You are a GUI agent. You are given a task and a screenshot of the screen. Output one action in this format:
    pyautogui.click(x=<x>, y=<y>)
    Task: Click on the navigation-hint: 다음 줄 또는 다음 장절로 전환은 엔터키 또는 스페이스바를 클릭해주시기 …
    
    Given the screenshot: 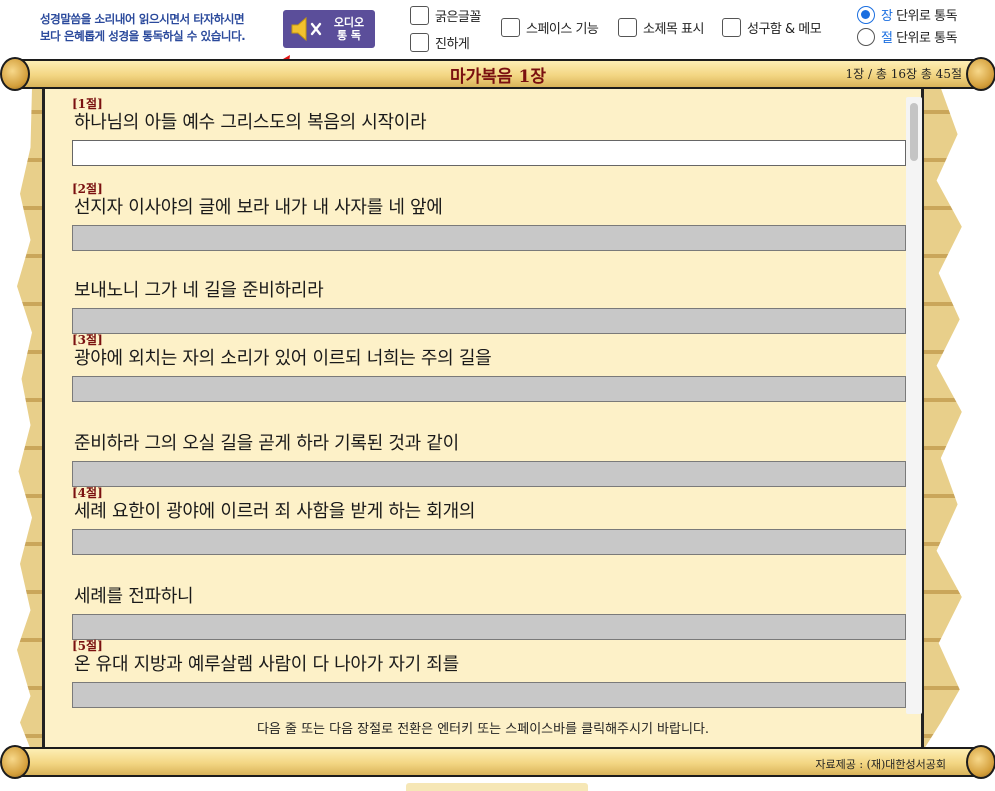 What is the action you would take?
    pyautogui.click(x=483, y=729)
    